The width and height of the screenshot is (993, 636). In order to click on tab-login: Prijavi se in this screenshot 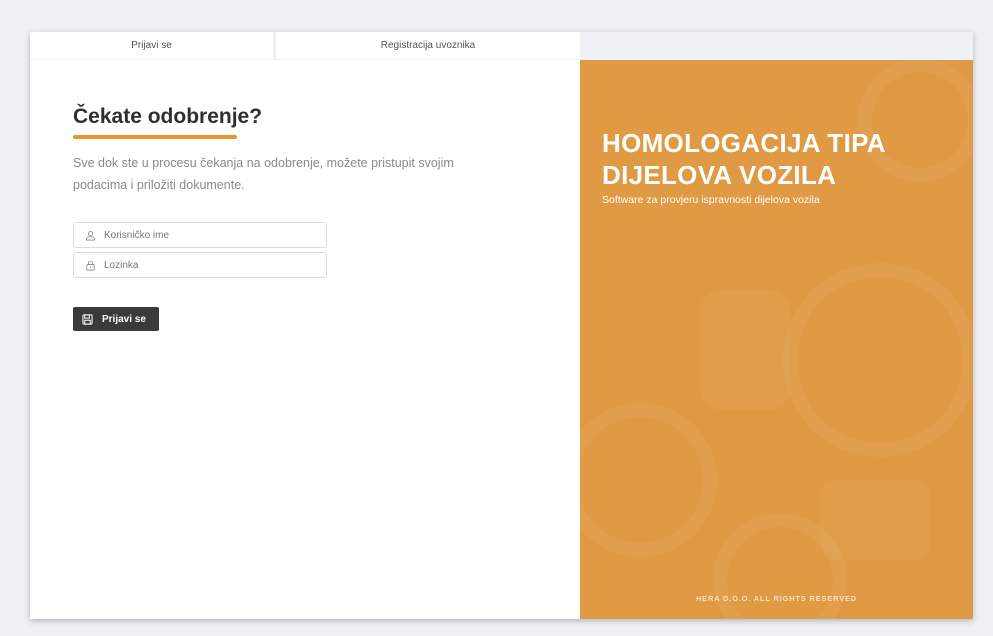, I will do `click(151, 45)`.